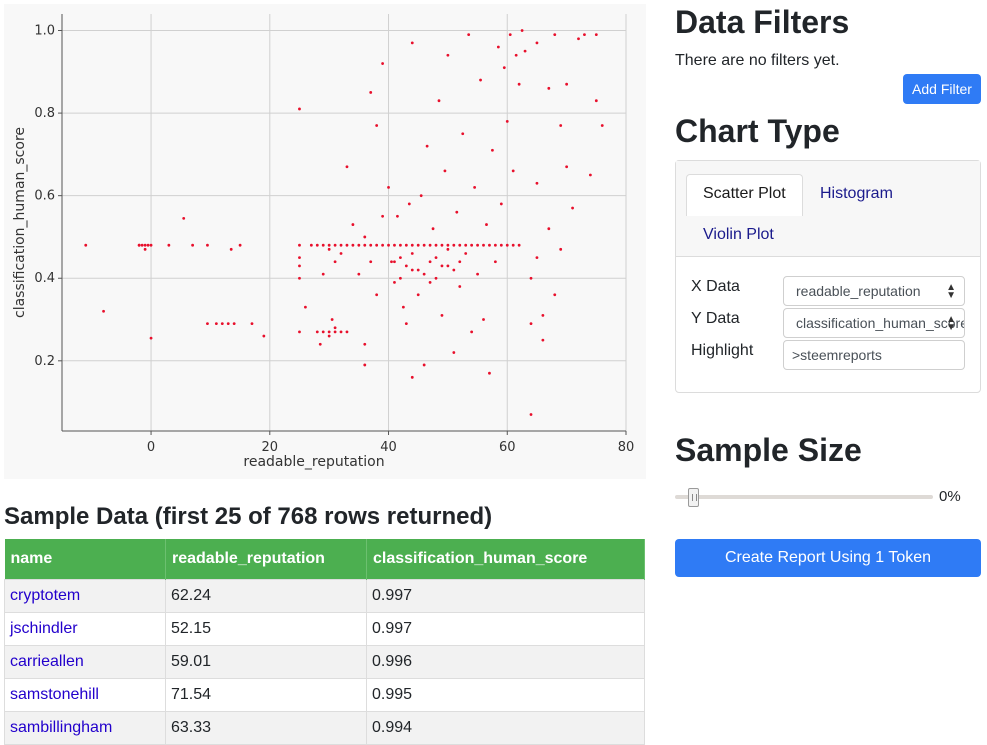  What do you see at coordinates (804, 497) in the screenshot?
I see `sample-size-slider-track` at bounding box center [804, 497].